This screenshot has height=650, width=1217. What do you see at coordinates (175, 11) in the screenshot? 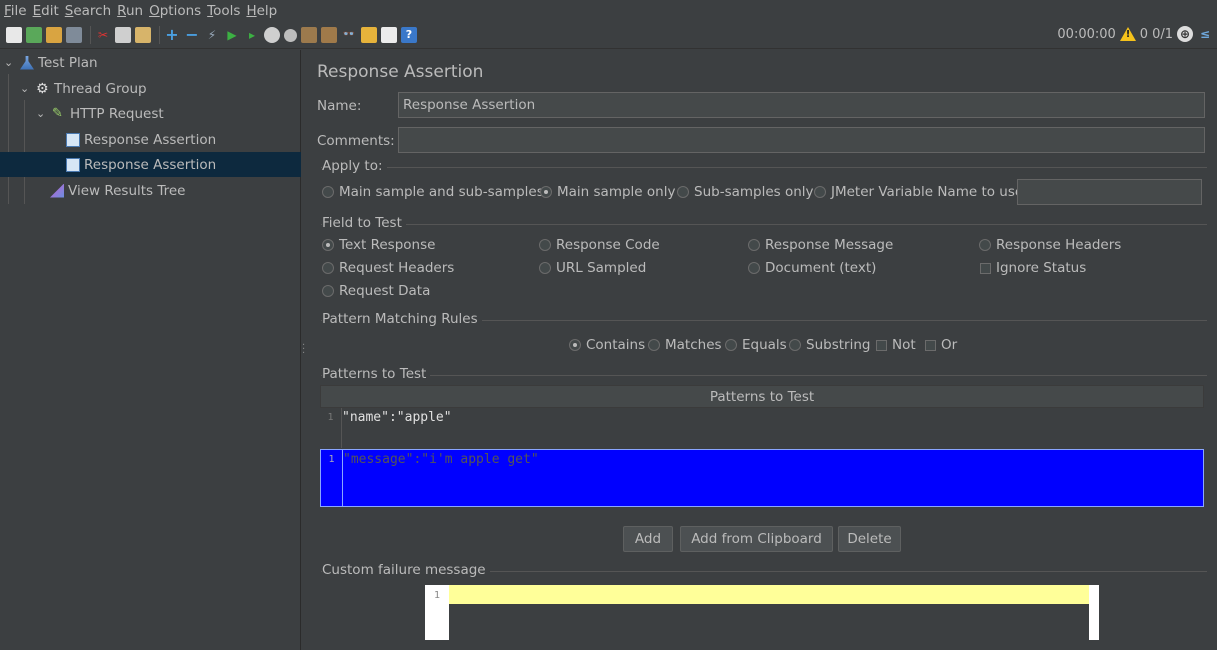
I see `menu-options: Options` at bounding box center [175, 11].